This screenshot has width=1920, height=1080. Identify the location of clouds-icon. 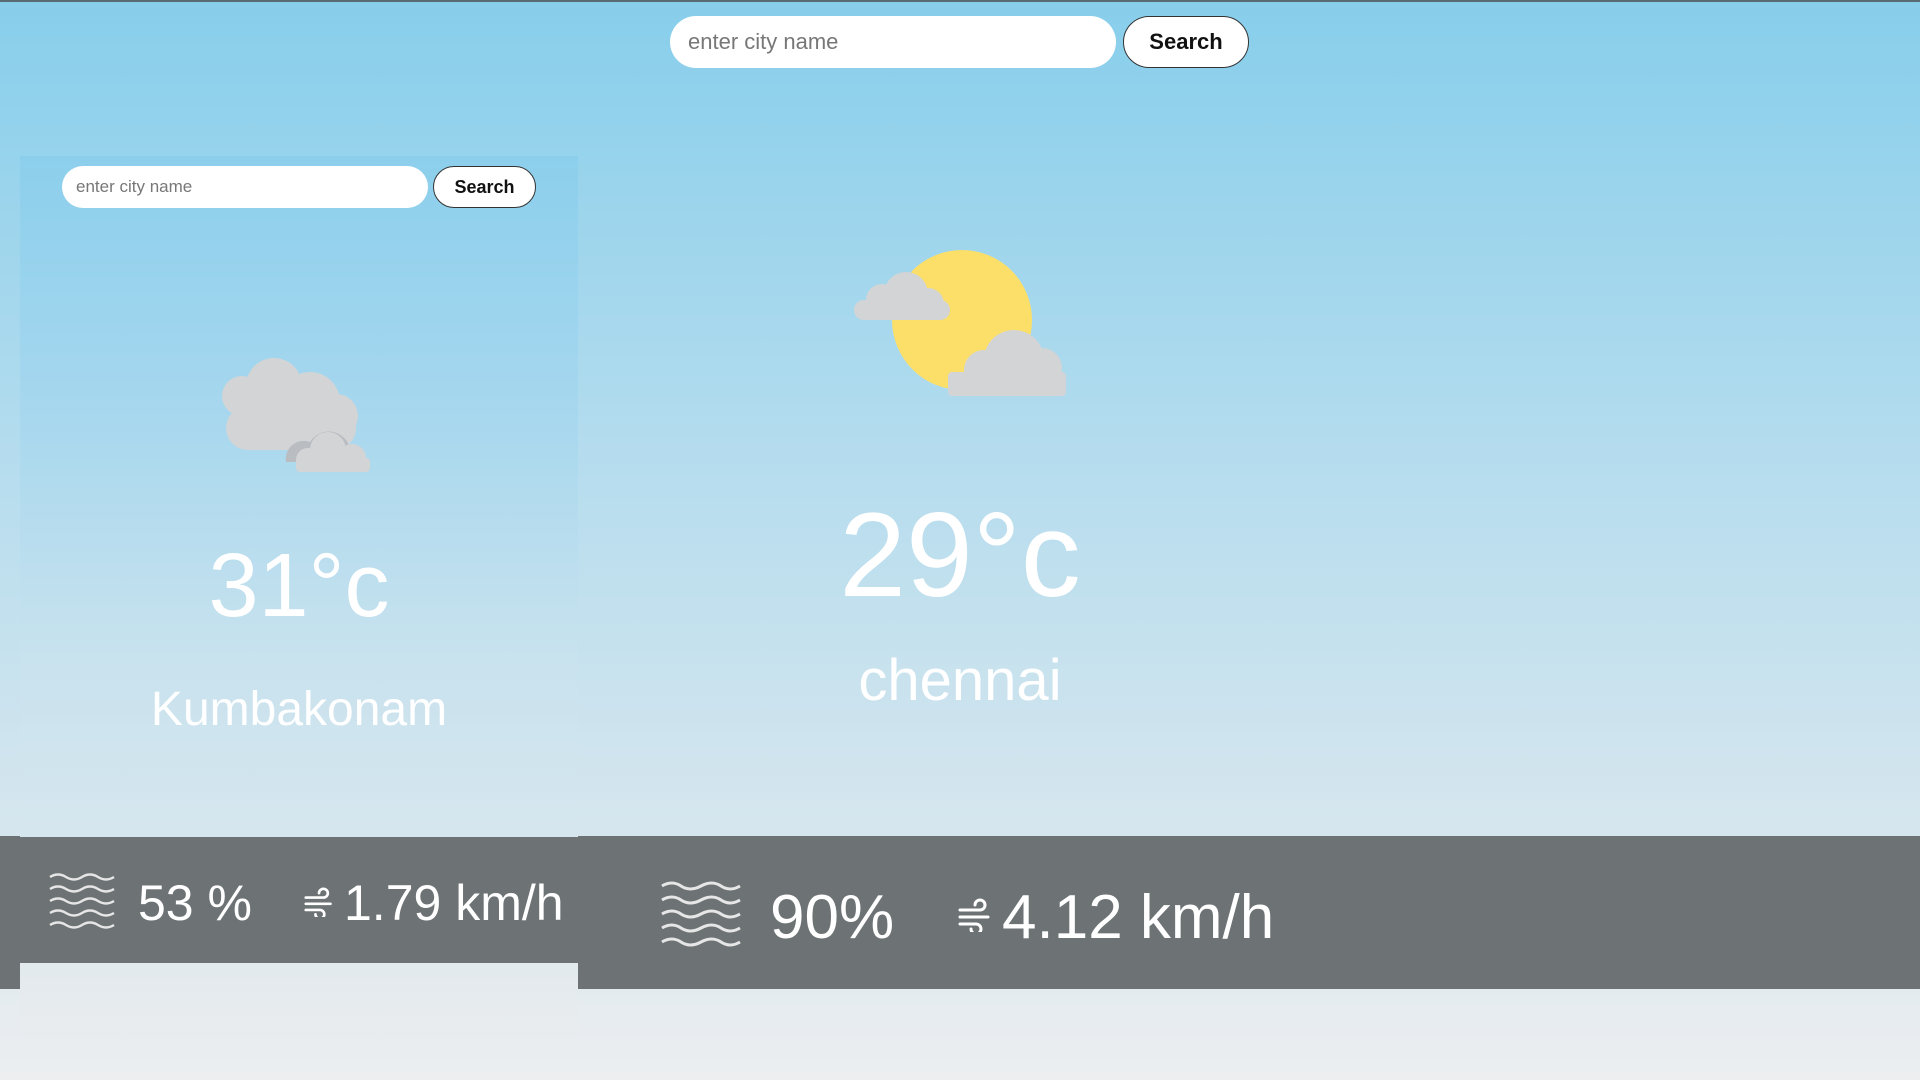
(296, 415).